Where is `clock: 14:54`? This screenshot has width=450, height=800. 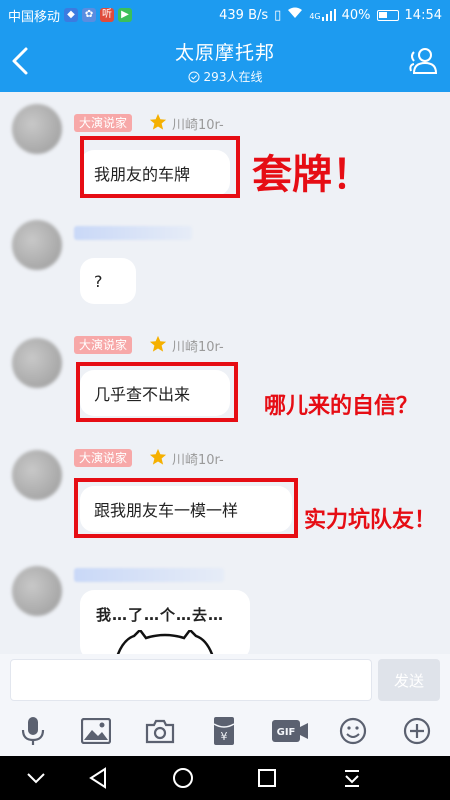 clock: 14:54 is located at coordinates (423, 15).